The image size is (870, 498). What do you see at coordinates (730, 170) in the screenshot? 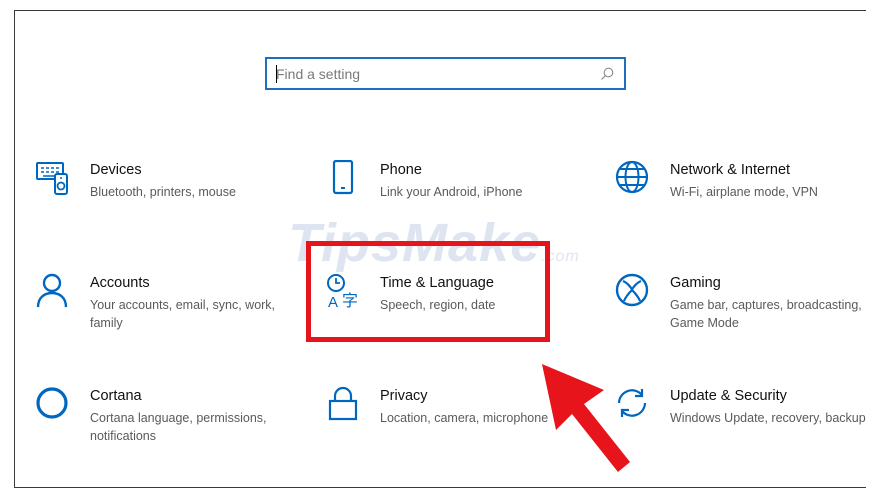
I see `tile-title: Network & Internet` at bounding box center [730, 170].